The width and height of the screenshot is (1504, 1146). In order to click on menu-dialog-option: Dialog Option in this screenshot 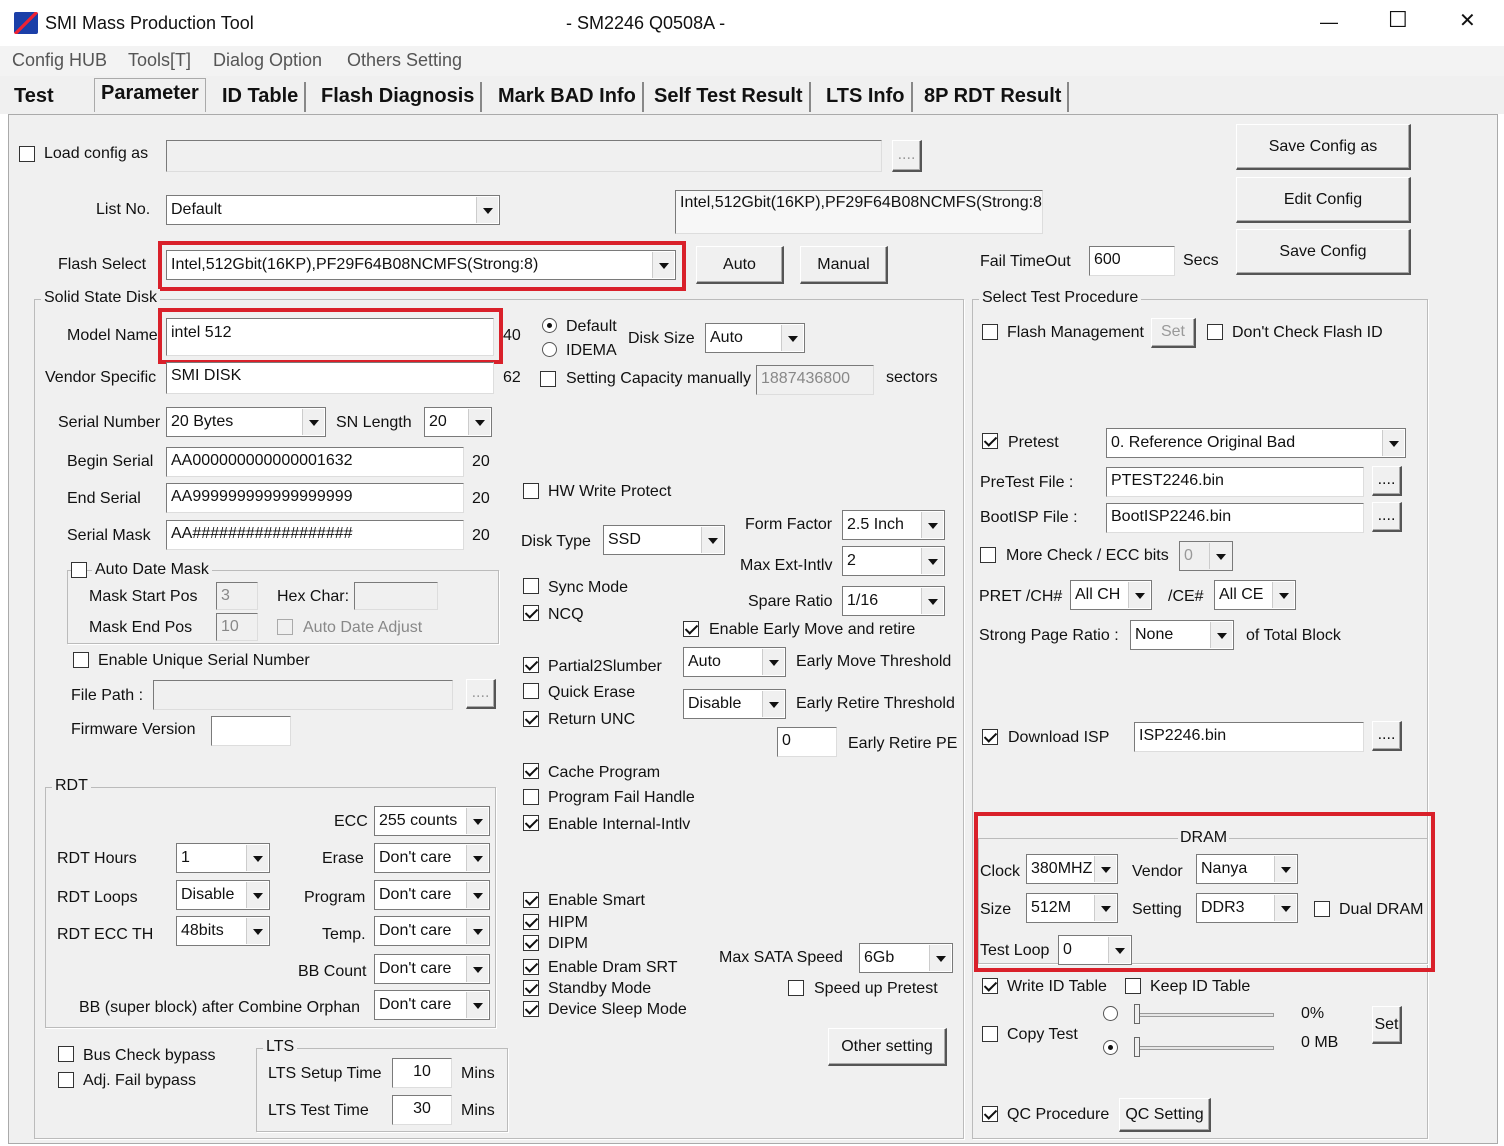, I will do `click(267, 60)`.